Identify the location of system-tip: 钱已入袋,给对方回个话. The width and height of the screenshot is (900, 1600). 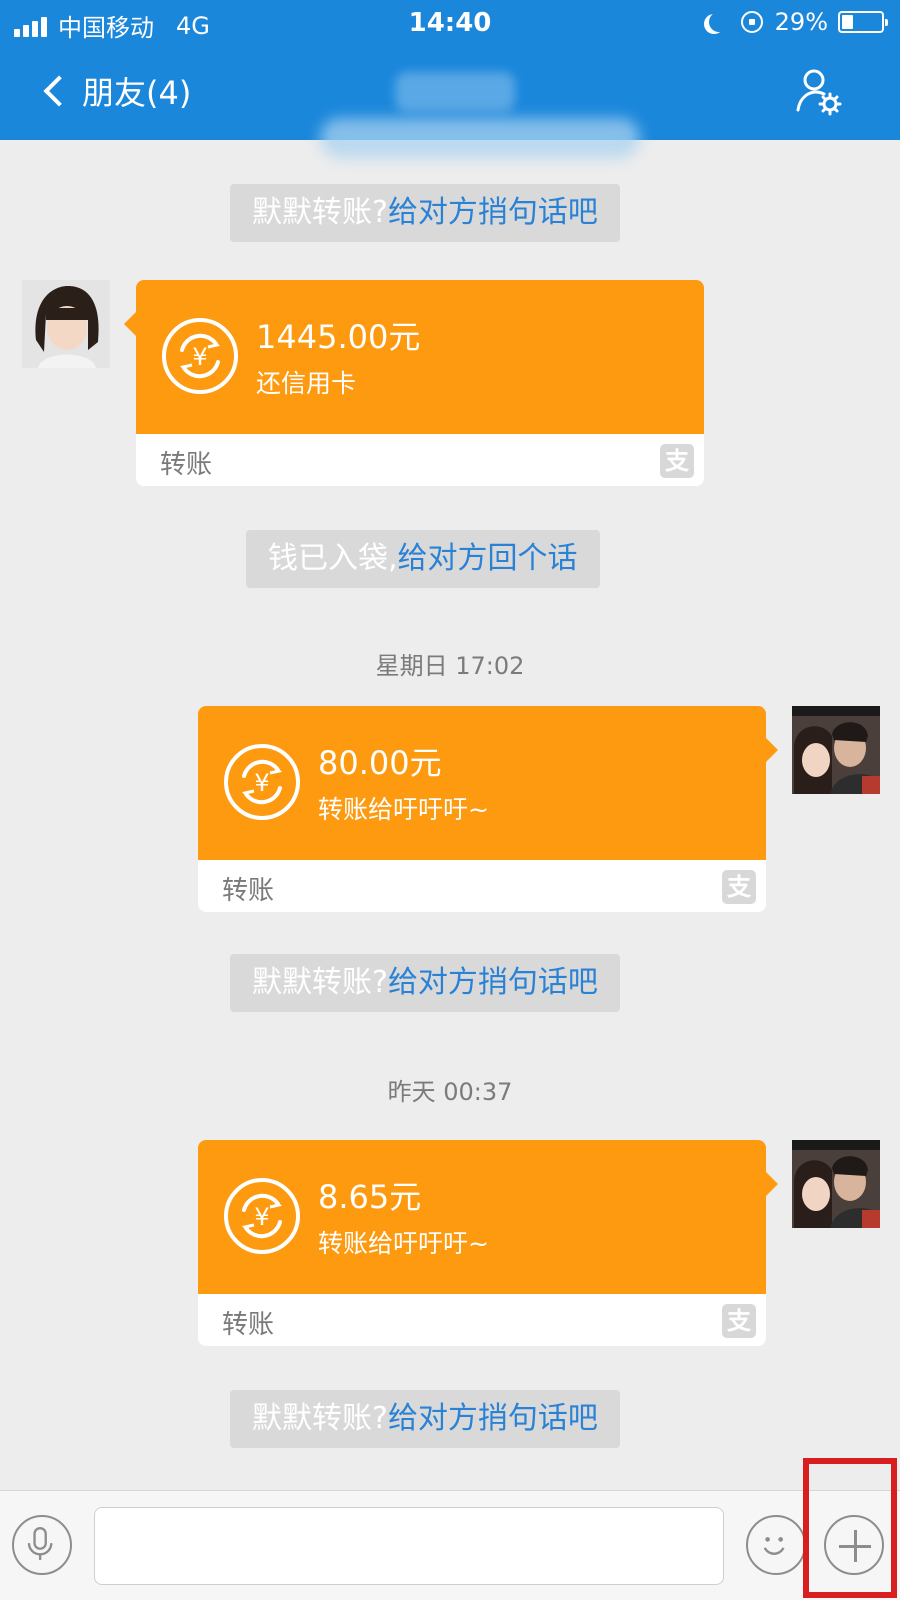
(423, 559).